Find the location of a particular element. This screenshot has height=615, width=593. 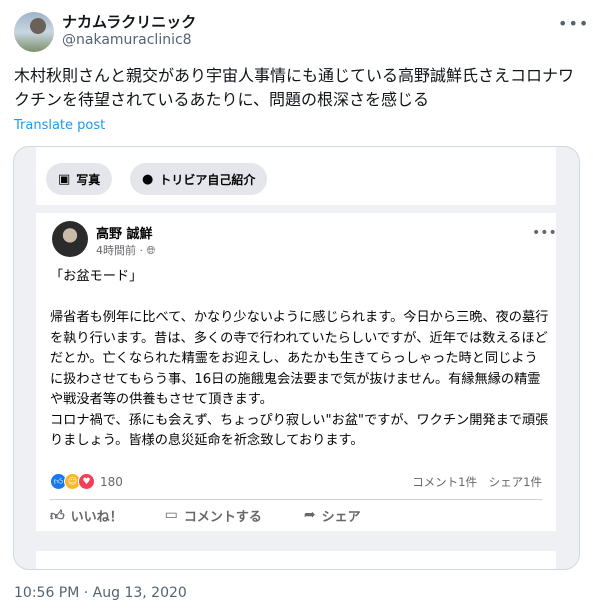

reaction-count: 180 is located at coordinates (111, 481).